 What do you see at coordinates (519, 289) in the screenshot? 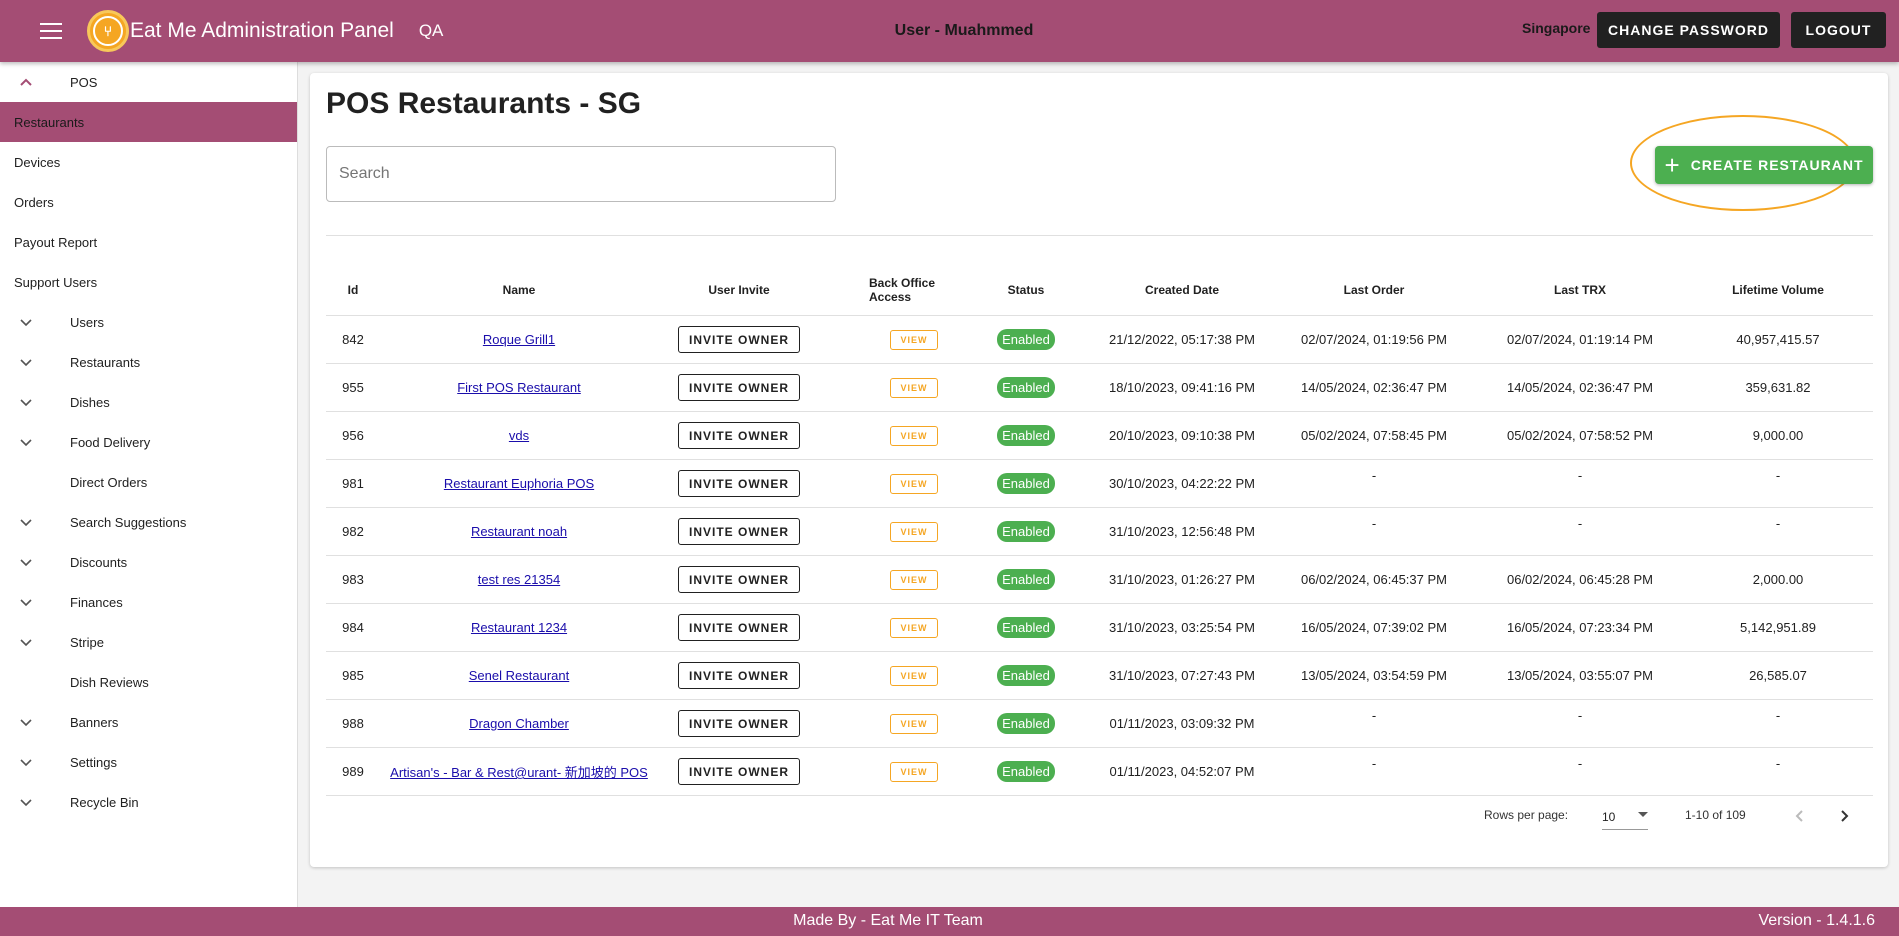
I see `header-name: Name` at bounding box center [519, 289].